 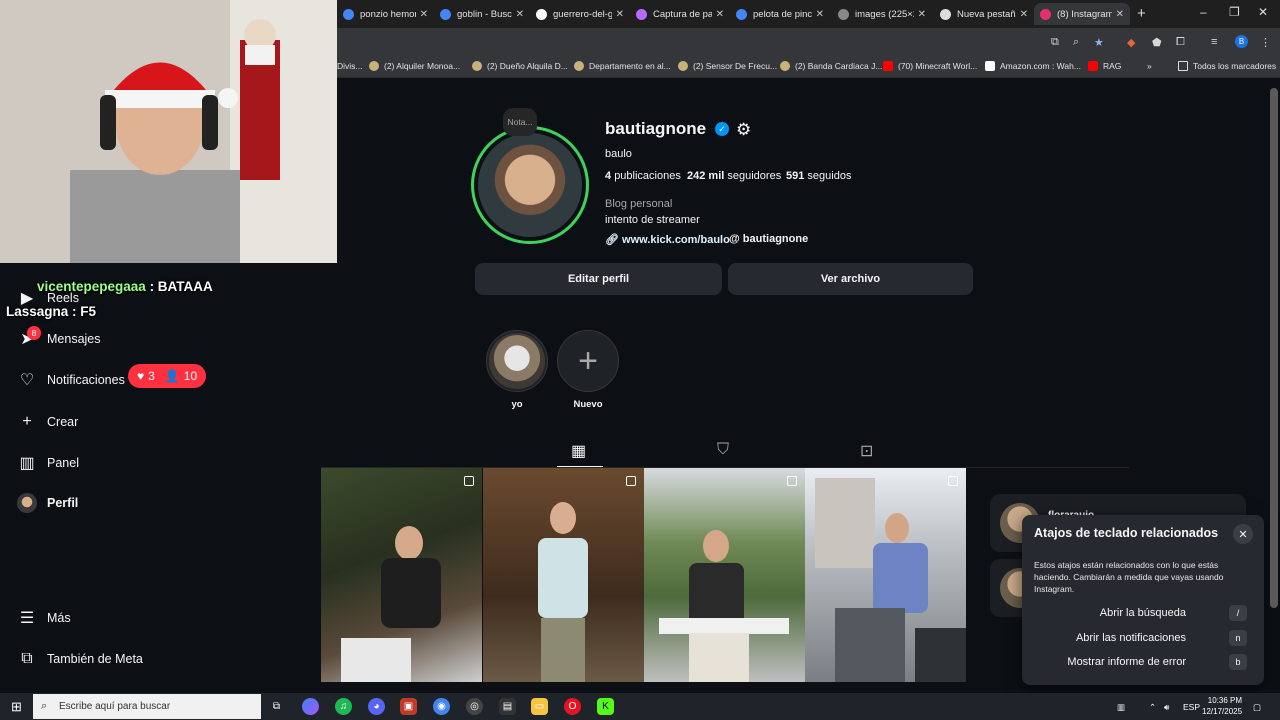 What do you see at coordinates (16, 706) in the screenshot?
I see `windows-start-icon: ⊞` at bounding box center [16, 706].